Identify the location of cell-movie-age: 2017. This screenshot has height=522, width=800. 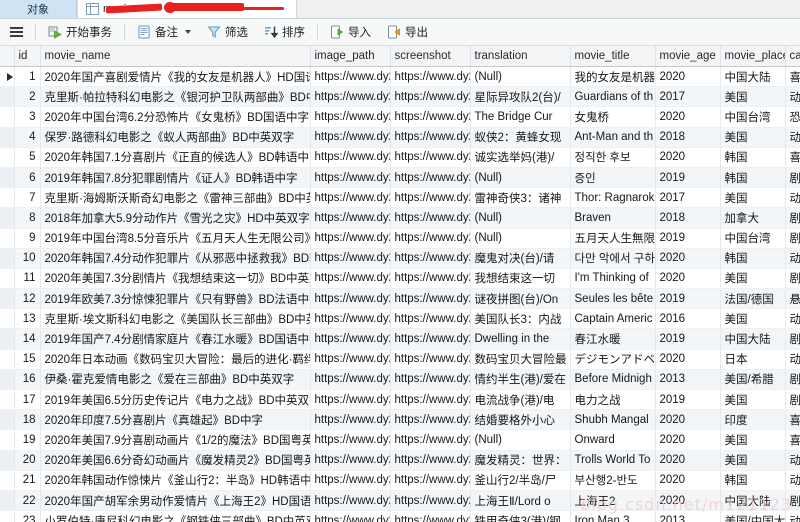
(688, 97).